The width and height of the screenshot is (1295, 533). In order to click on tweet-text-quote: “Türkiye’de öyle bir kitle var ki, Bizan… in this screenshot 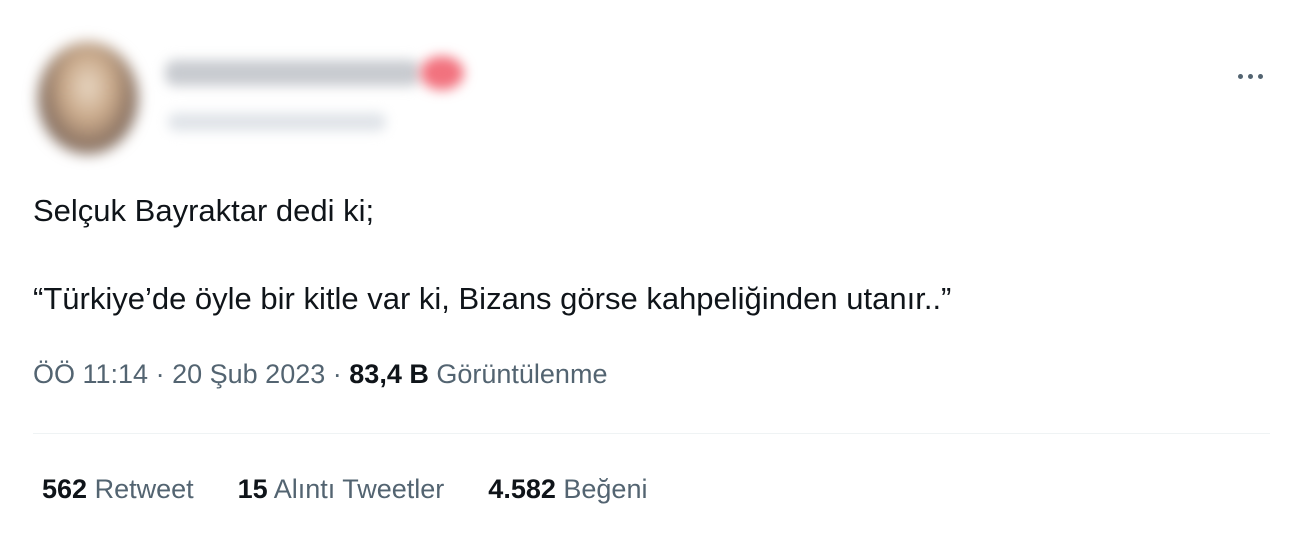, I will do `click(492, 298)`.